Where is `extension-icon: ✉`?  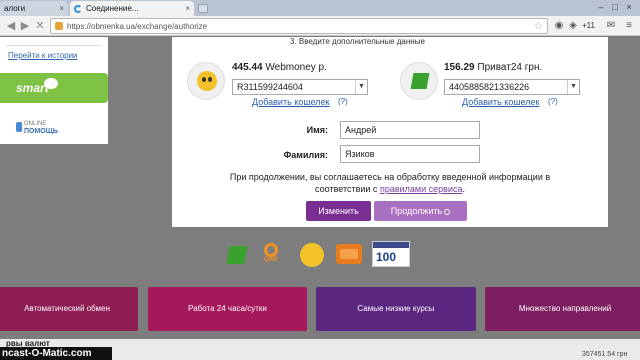 extension-icon: ✉ is located at coordinates (611, 26).